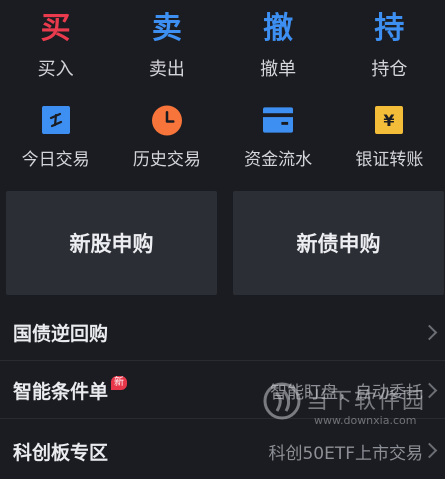 Image resolution: width=445 pixels, height=479 pixels. Describe the element at coordinates (56, 120) in the screenshot. I see `today-trade-icon` at that location.